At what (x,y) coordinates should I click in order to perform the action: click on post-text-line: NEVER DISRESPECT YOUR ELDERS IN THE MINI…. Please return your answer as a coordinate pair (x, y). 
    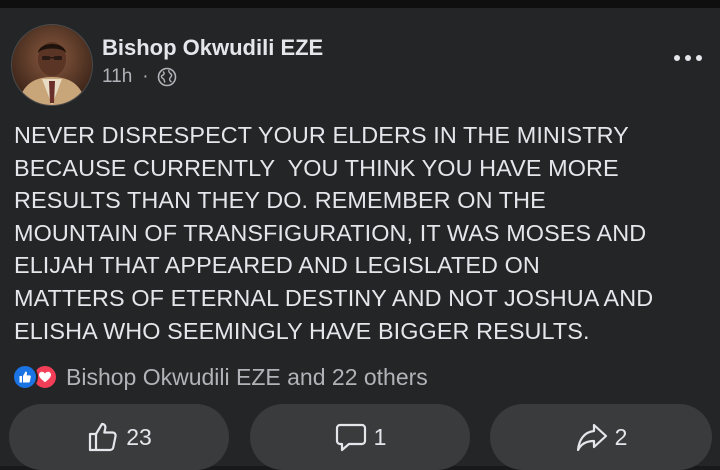
    Looking at the image, I should click on (321, 135).